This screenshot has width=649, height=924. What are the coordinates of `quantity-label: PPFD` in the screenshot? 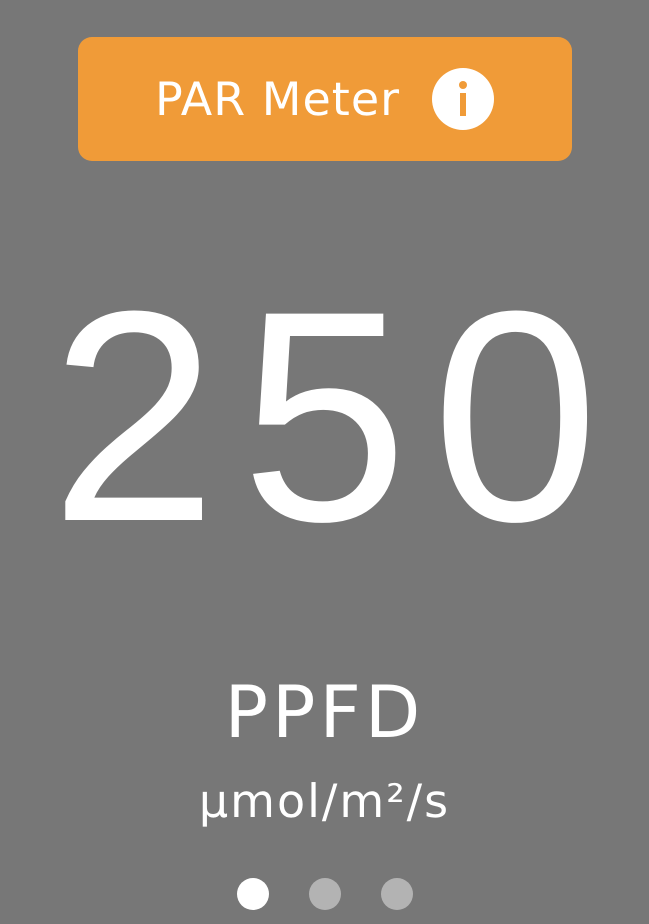 It's located at (324, 712).